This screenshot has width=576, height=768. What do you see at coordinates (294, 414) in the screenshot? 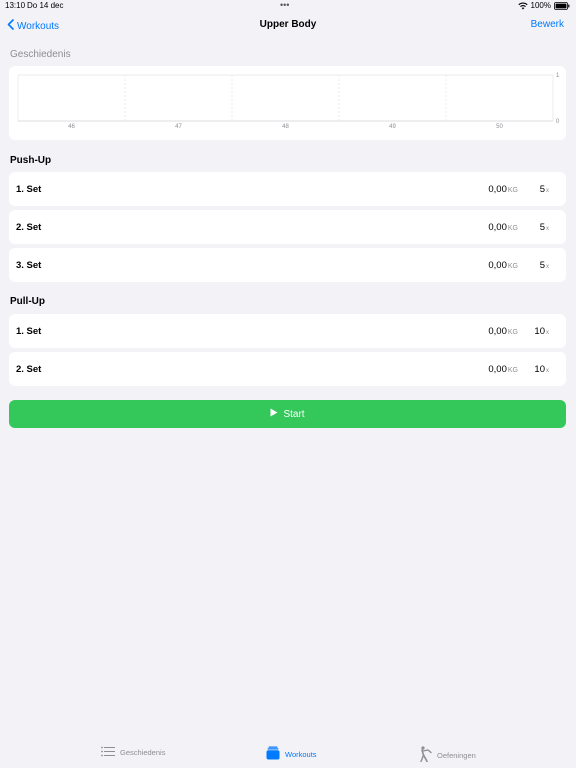
I see `start-button-label: Start` at bounding box center [294, 414].